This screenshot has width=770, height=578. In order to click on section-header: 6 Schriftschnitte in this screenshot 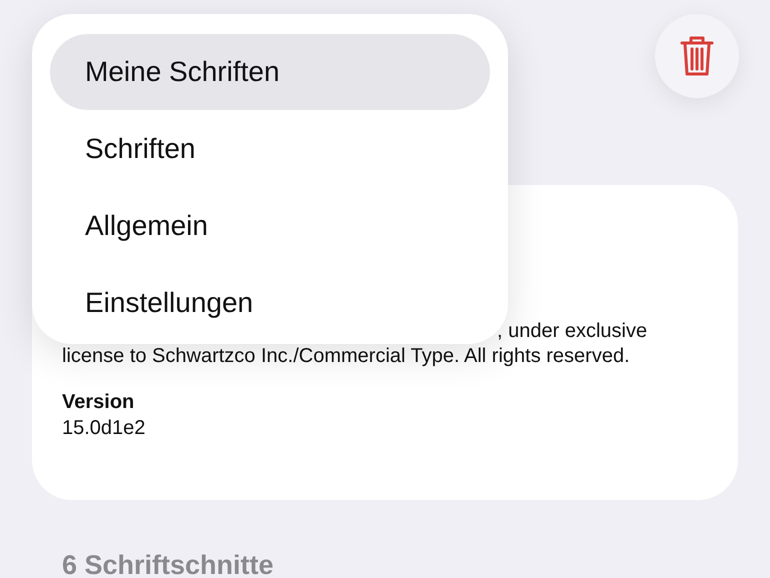, I will do `click(168, 564)`.